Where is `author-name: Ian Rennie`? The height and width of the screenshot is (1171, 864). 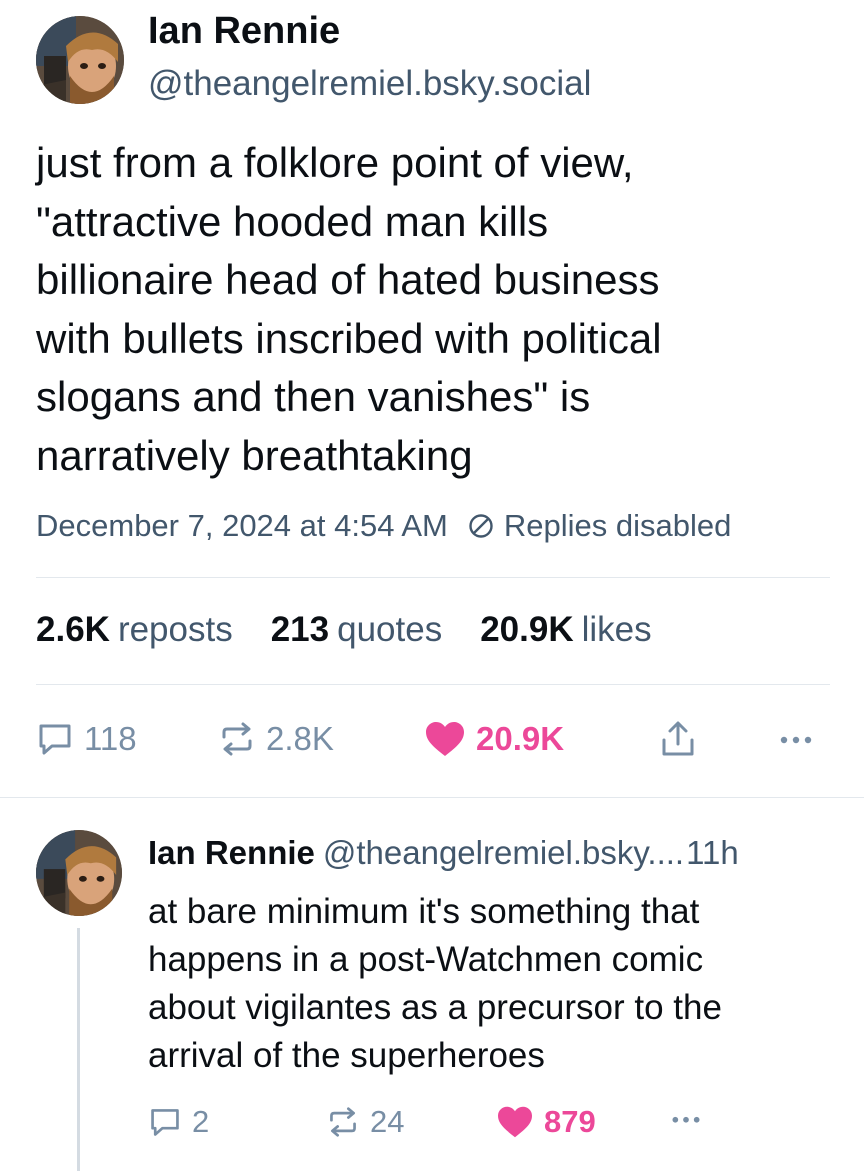 author-name: Ian Rennie is located at coordinates (244, 31).